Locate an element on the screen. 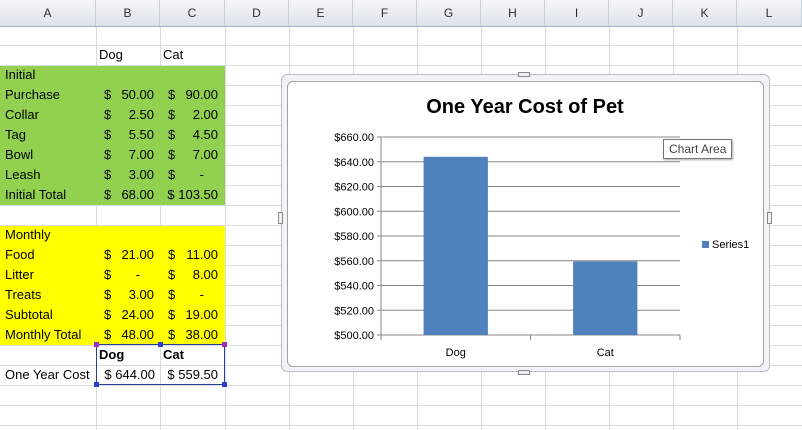 This screenshot has width=802, height=430. column-header-l: L is located at coordinates (769, 13).